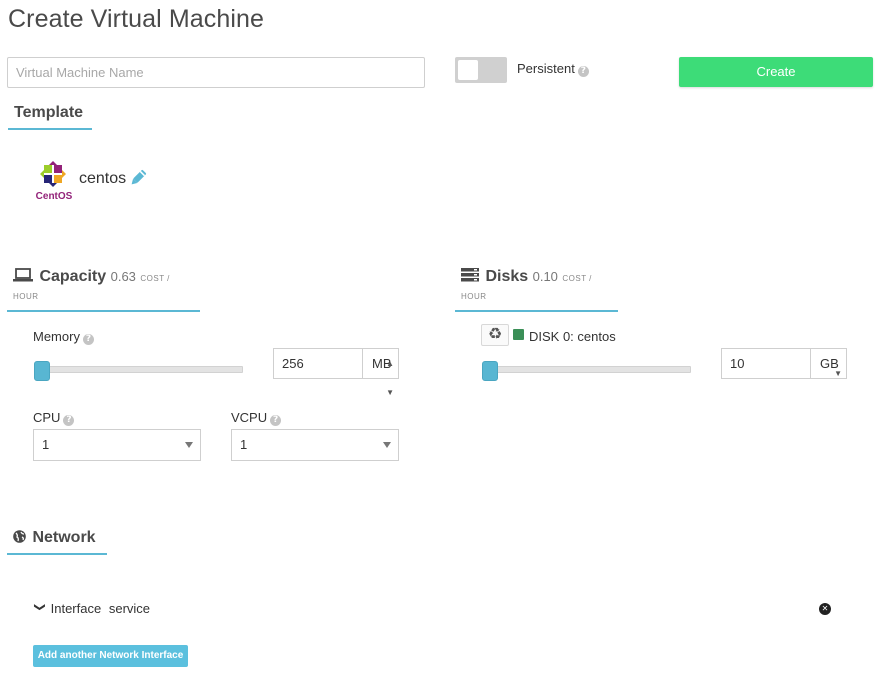 Image resolution: width=881 pixels, height=683 pixels. I want to click on cpu-value: 1, so click(46, 444).